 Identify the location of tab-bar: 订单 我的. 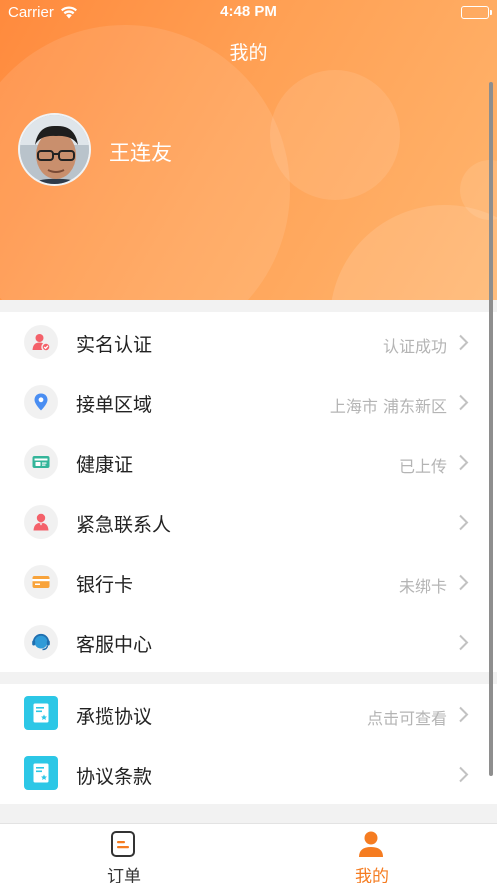
(248, 853).